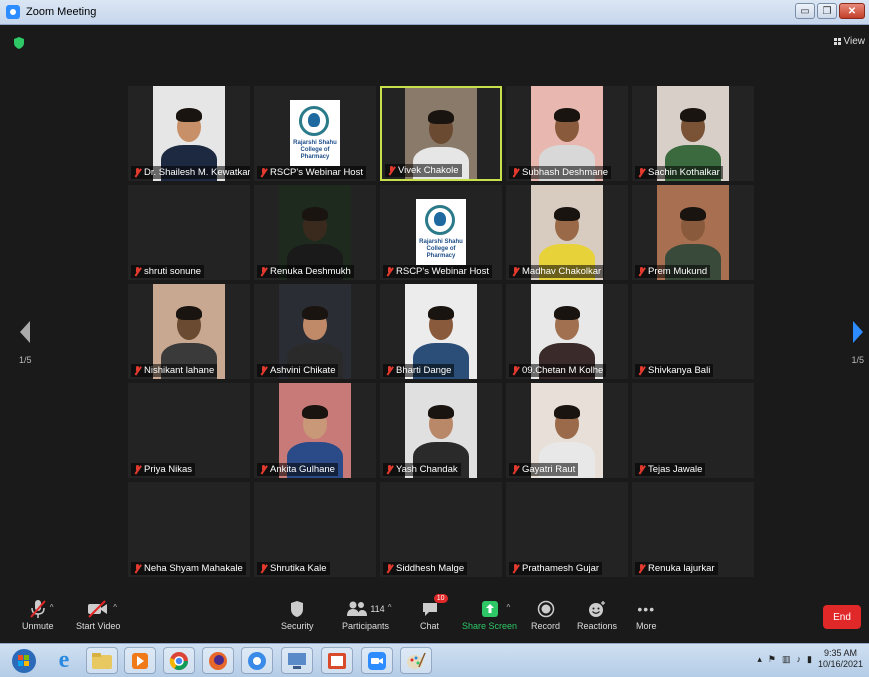  What do you see at coordinates (567, 331) in the screenshot?
I see `participant-tile: 09.Chetan M Kolhe` at bounding box center [567, 331].